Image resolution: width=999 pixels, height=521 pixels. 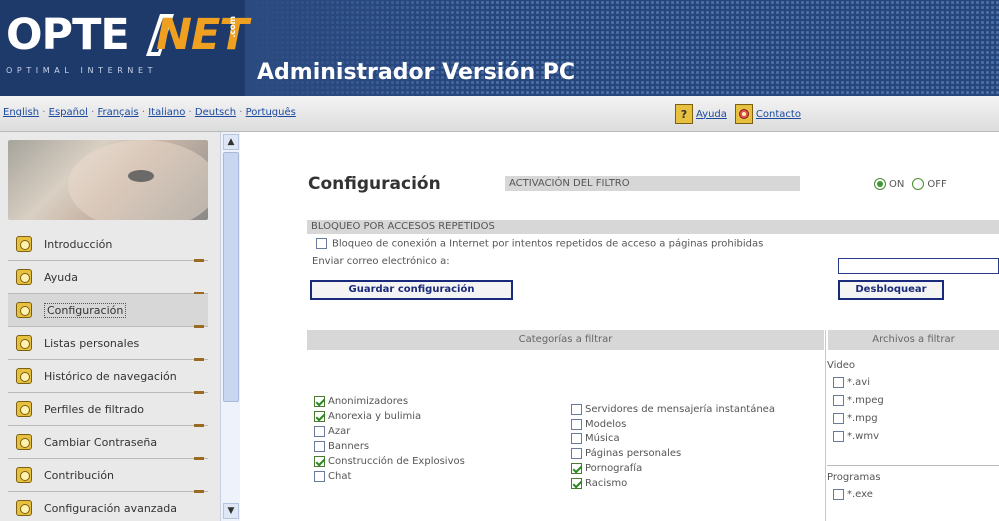 I want to click on category-item: Servidores de mensajería instantánea, so click(x=673, y=409).